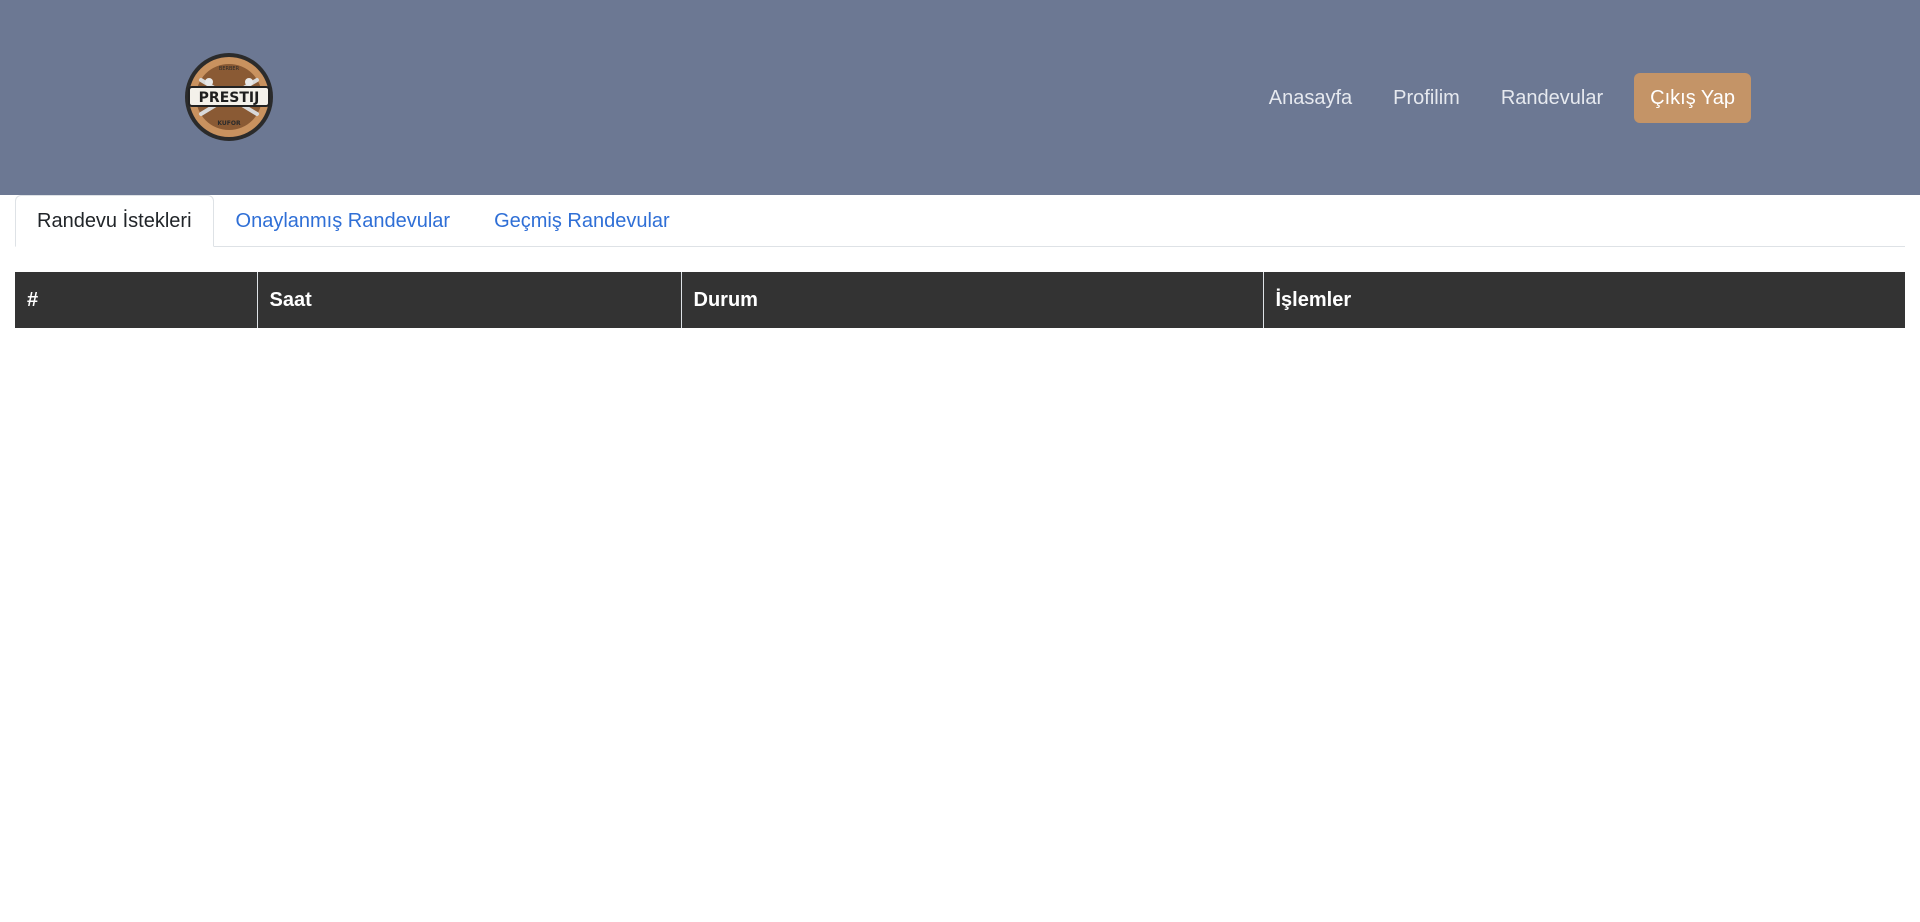  Describe the element at coordinates (1584, 300) in the screenshot. I see `column-header-islemler: İşlemler` at that location.